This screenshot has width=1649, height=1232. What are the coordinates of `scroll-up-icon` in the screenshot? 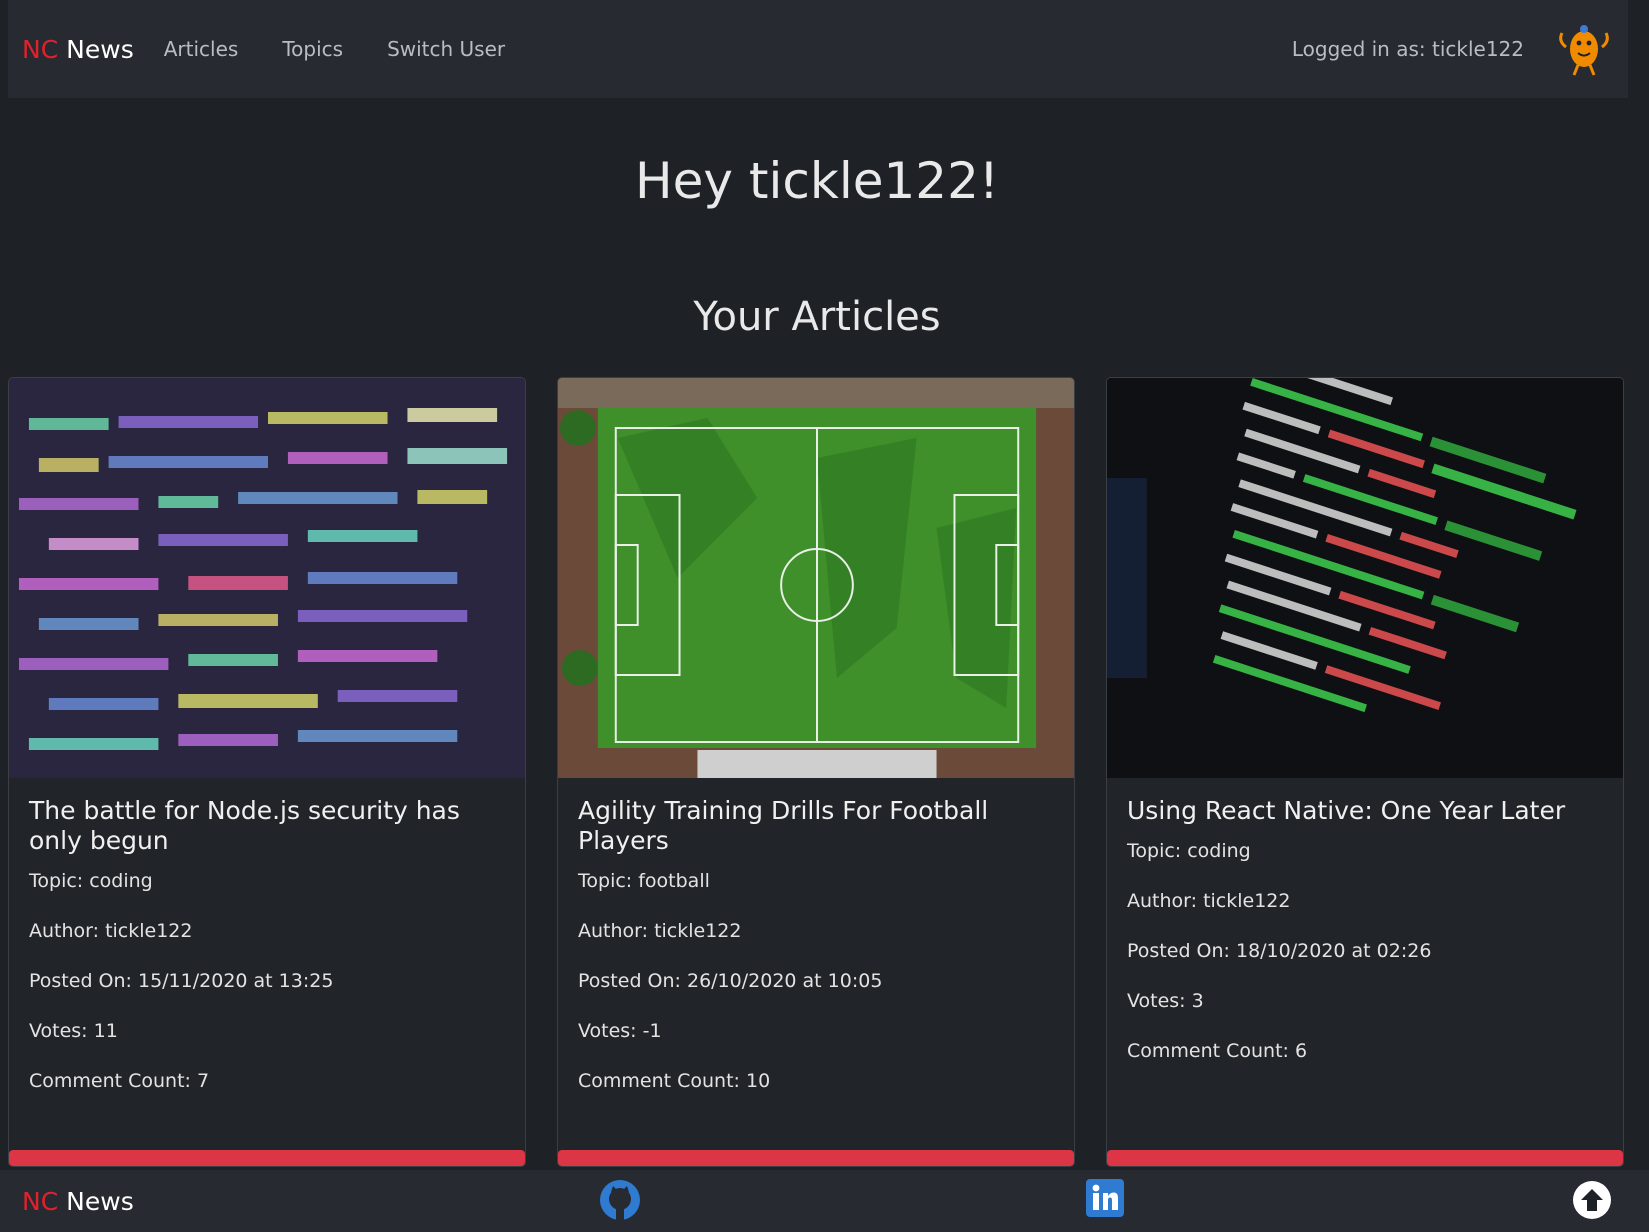 It's located at (1592, 1200).